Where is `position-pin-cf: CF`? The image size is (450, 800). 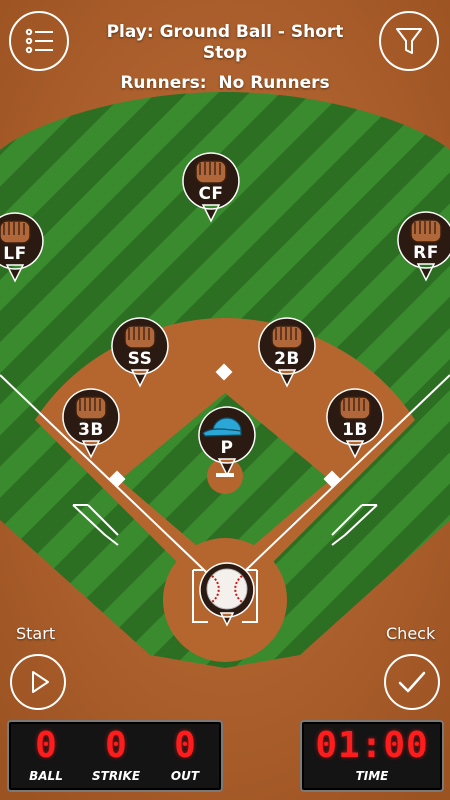 position-pin-cf: CF is located at coordinates (211, 187).